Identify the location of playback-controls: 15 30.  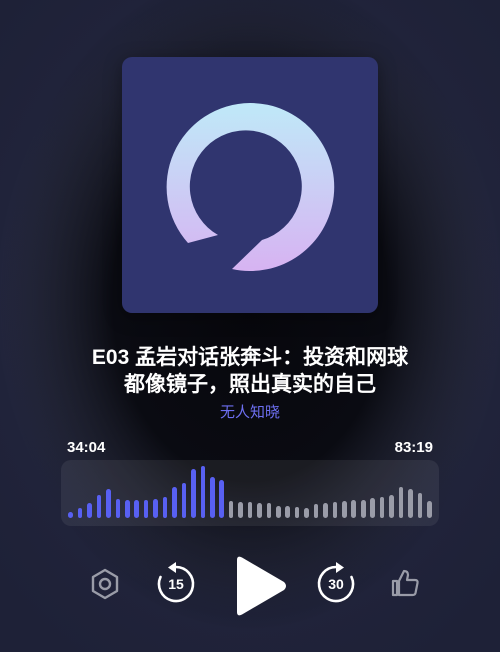
(250, 585).